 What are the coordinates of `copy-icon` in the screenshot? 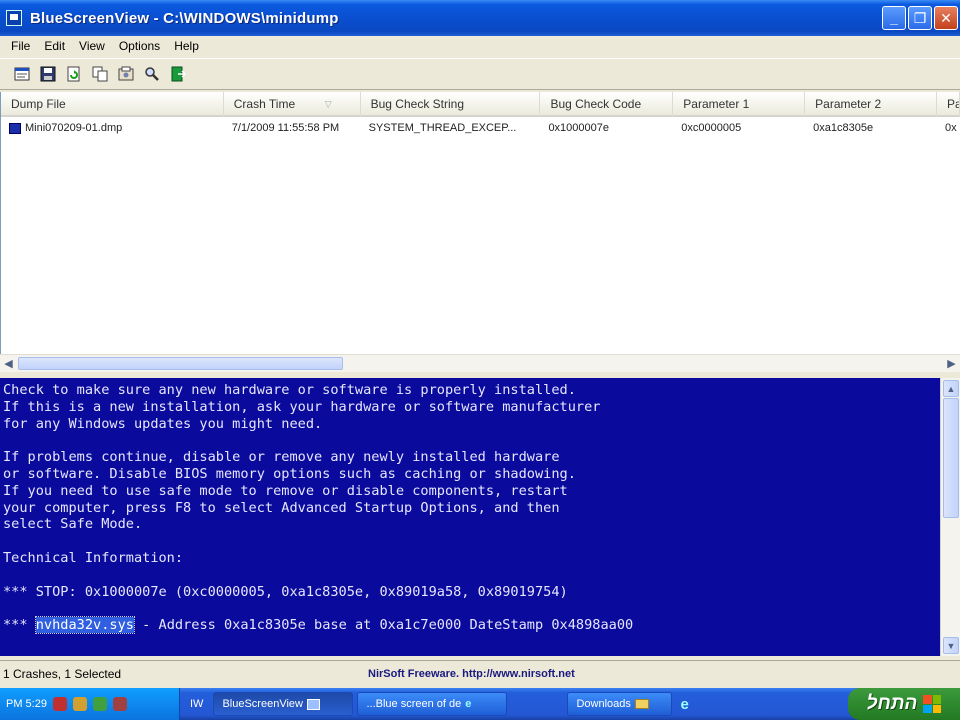 It's located at (99, 74).